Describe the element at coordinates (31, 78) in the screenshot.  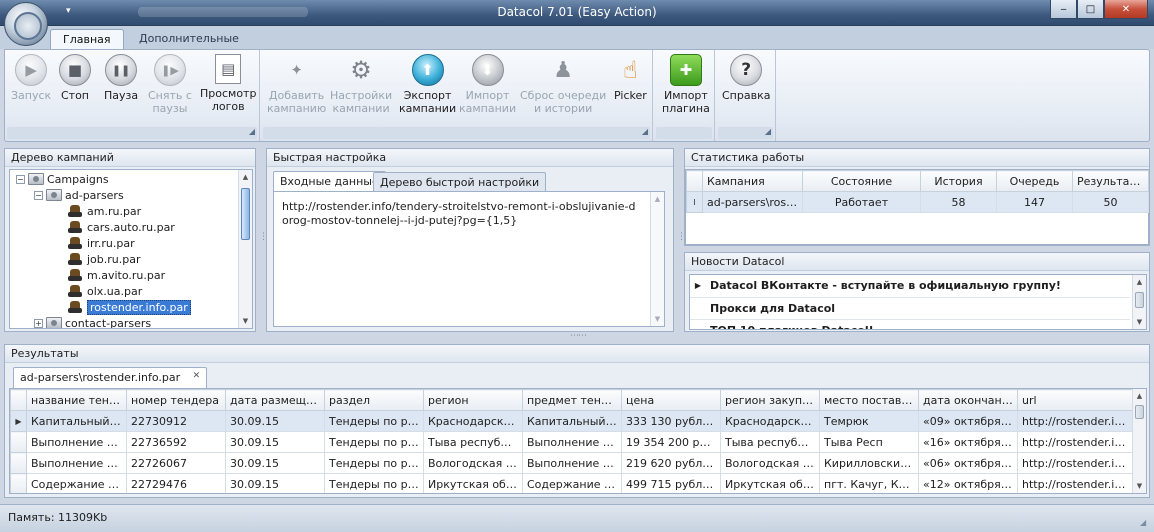
I see `start-button: ▶ Запуск` at that location.